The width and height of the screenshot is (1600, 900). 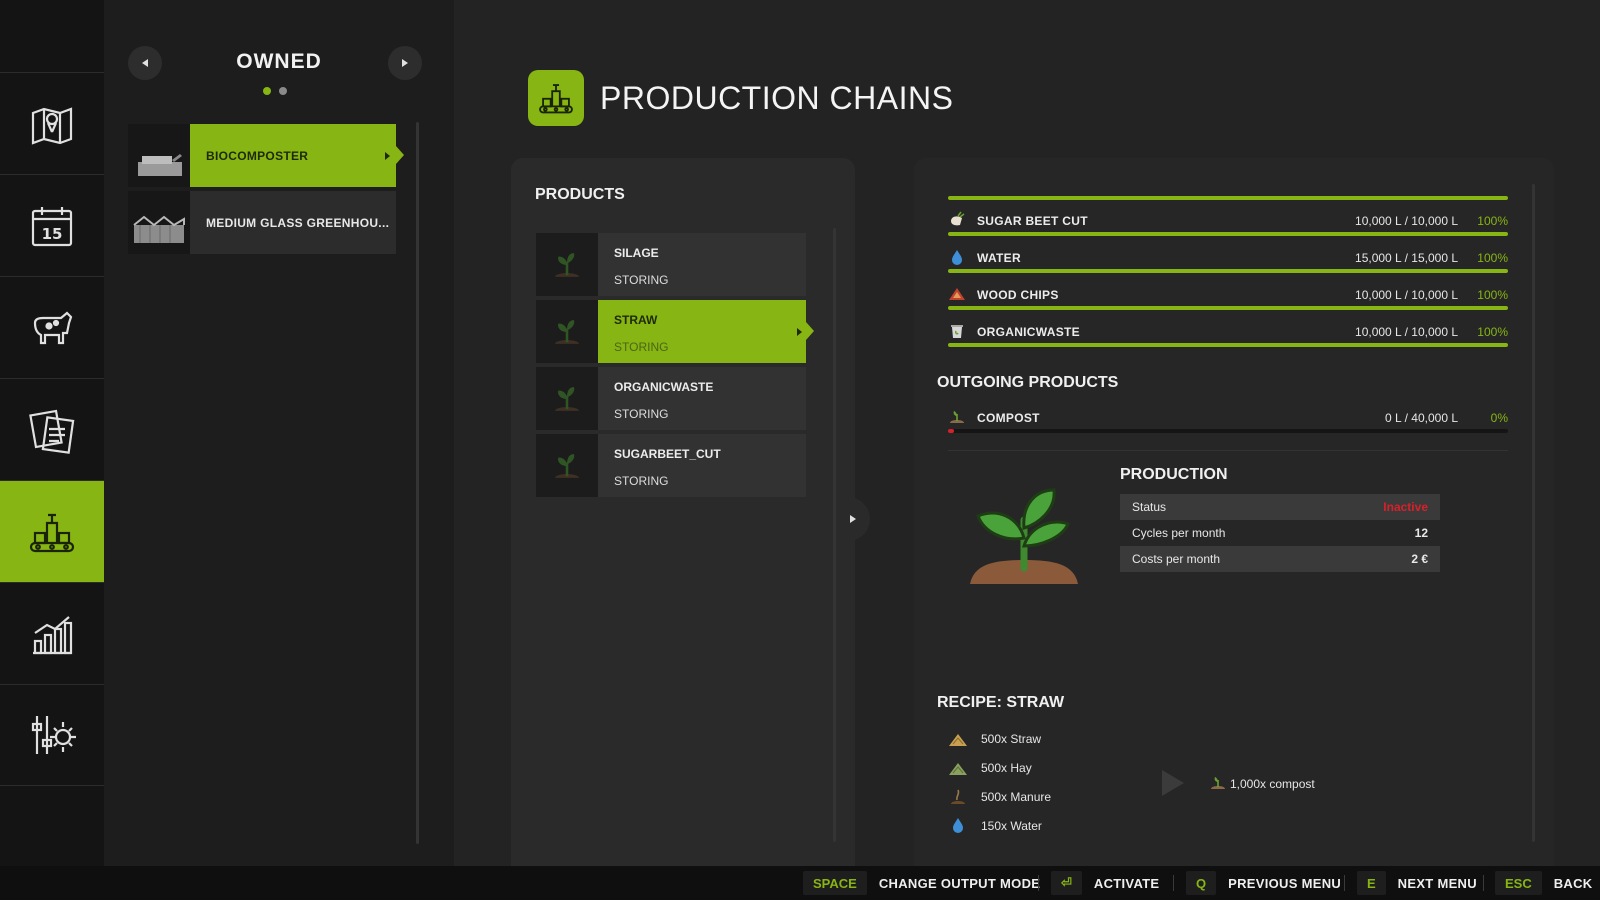 I want to click on sugarbeet-icon, so click(x=958, y=218).